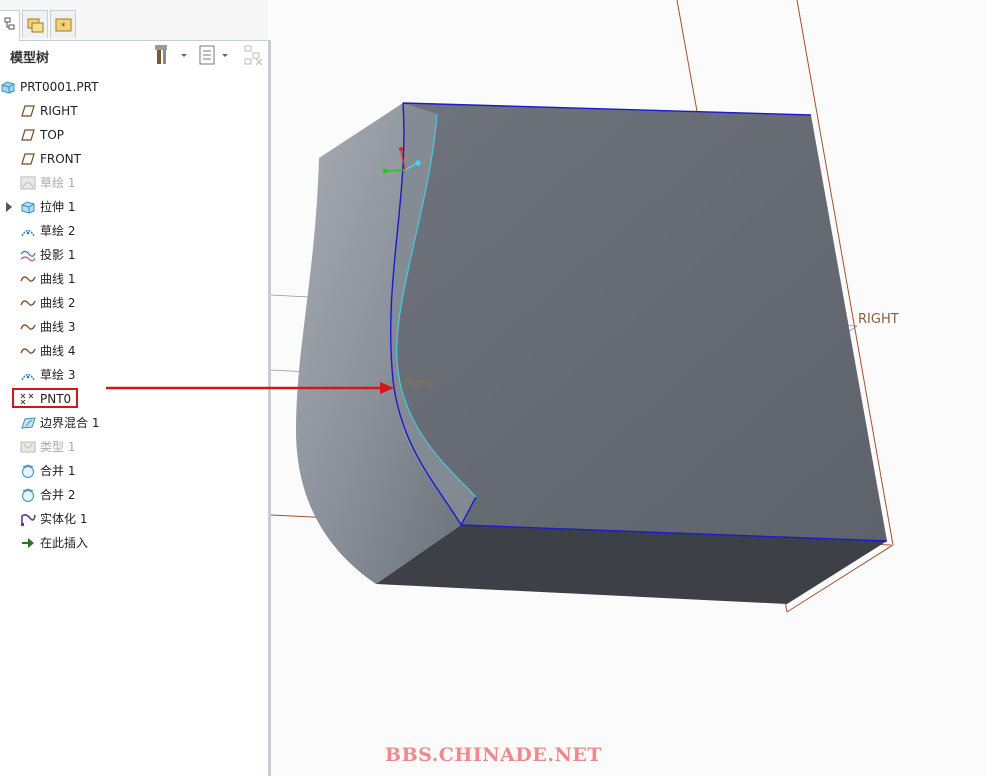 The width and height of the screenshot is (987, 776). What do you see at coordinates (30, 58) in the screenshot?
I see `panel-title: 模型树` at bounding box center [30, 58].